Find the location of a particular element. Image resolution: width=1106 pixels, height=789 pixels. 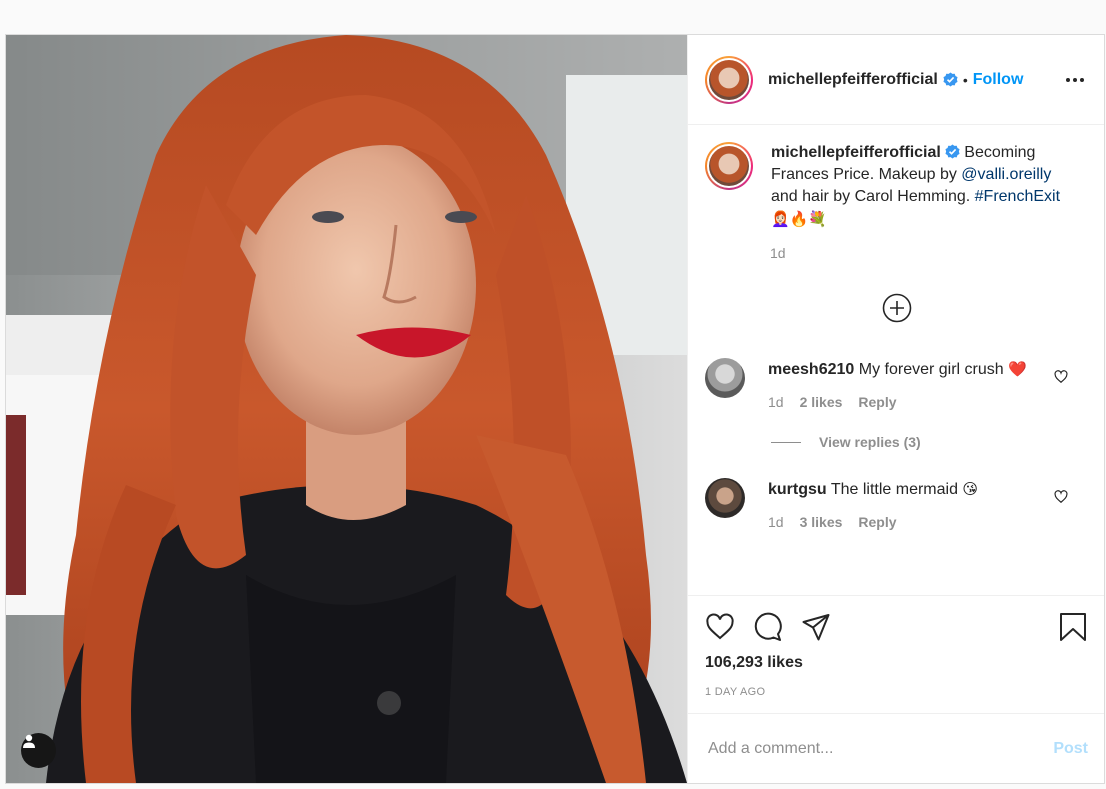

comment-emoji: 😘 is located at coordinates (970, 489).